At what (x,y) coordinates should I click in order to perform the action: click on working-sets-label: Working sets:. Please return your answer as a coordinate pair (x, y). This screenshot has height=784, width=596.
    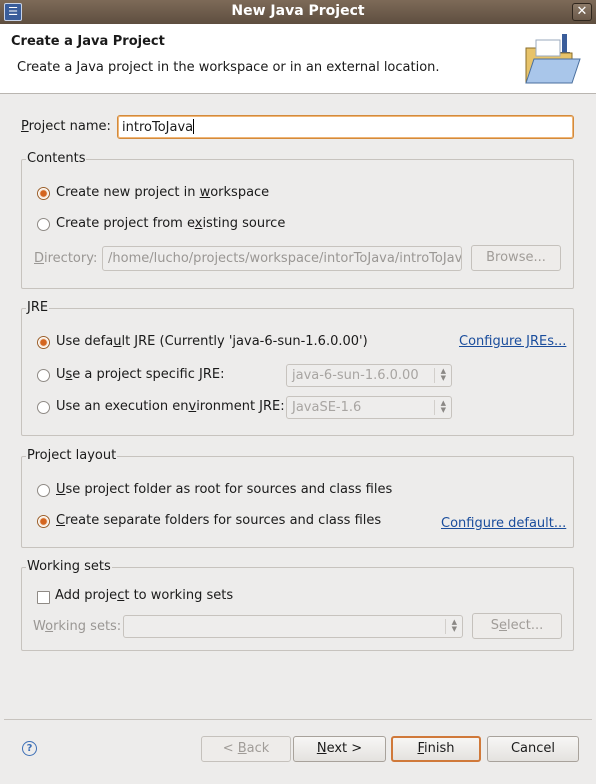
    Looking at the image, I should click on (77, 626).